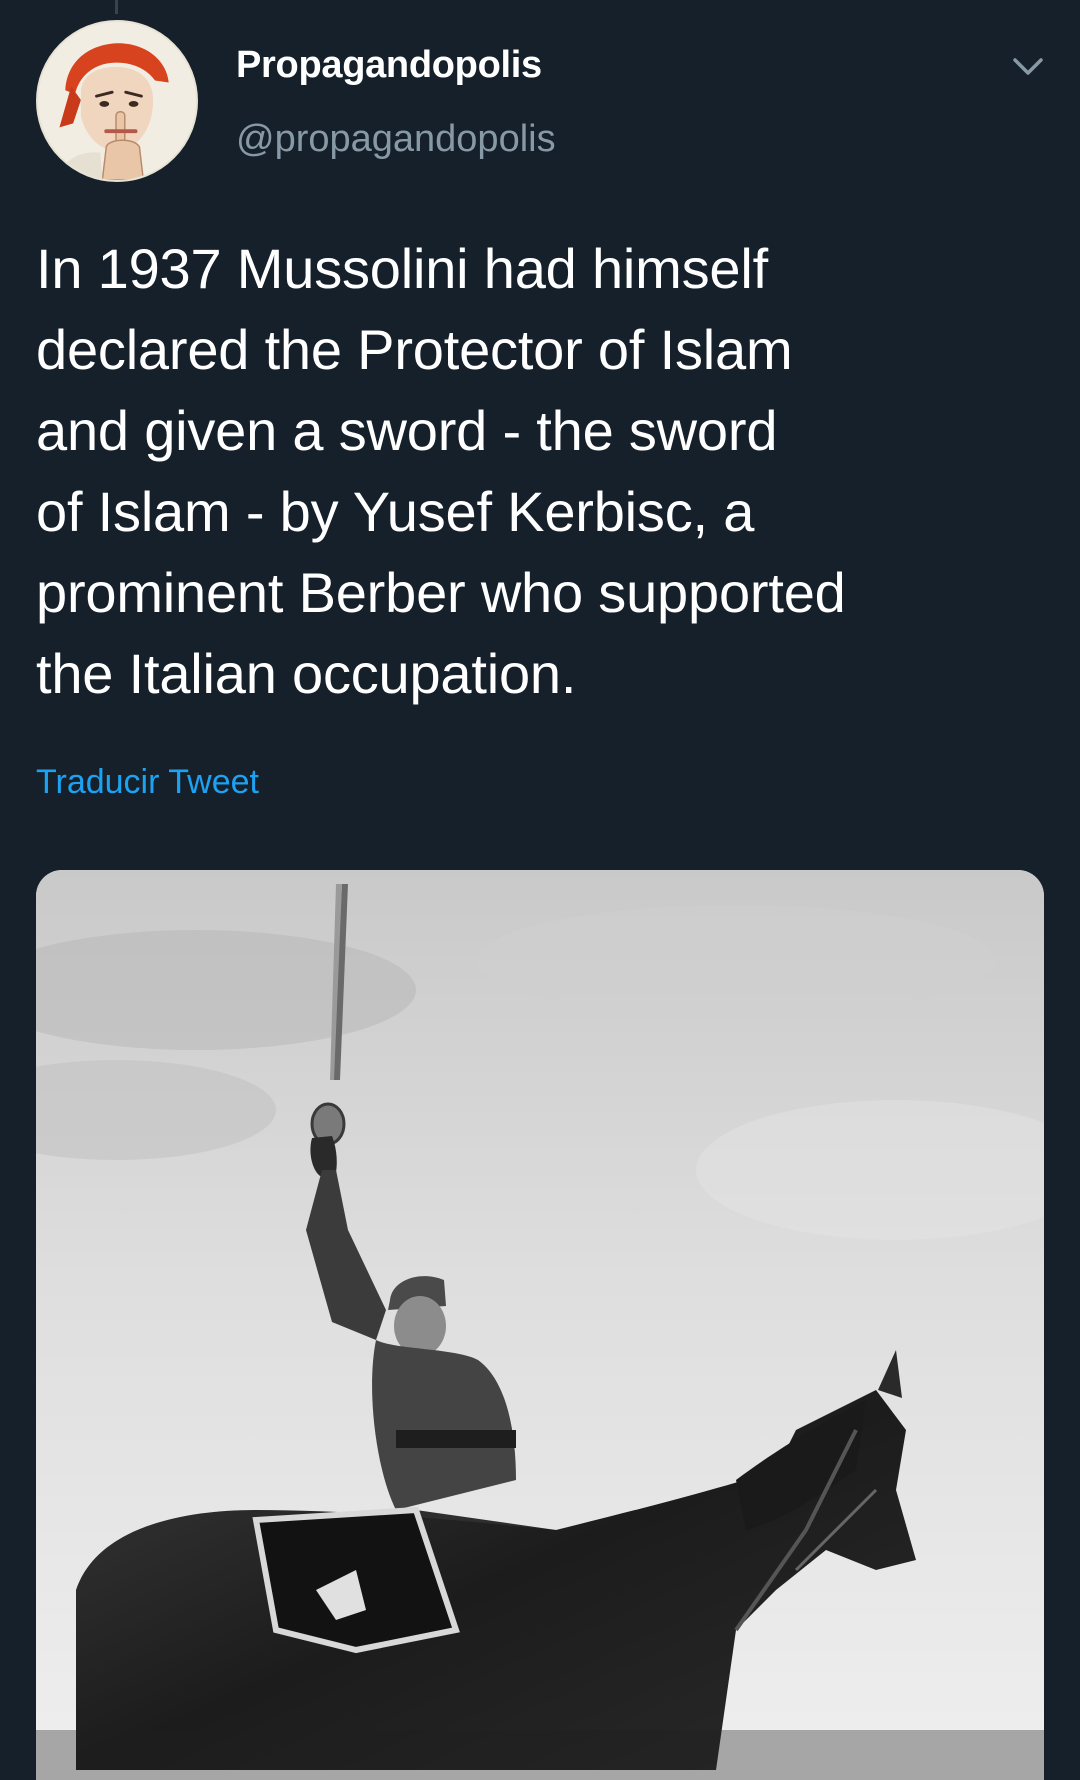 The width and height of the screenshot is (1080, 1780). What do you see at coordinates (441, 592) in the screenshot?
I see `tweet-text-line: prominent Berber who supported` at bounding box center [441, 592].